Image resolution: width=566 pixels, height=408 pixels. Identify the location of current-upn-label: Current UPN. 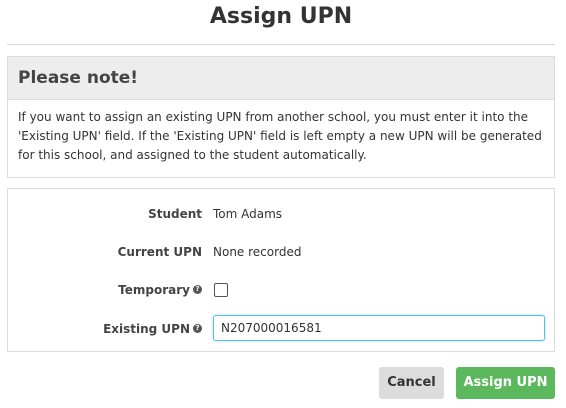
(159, 252).